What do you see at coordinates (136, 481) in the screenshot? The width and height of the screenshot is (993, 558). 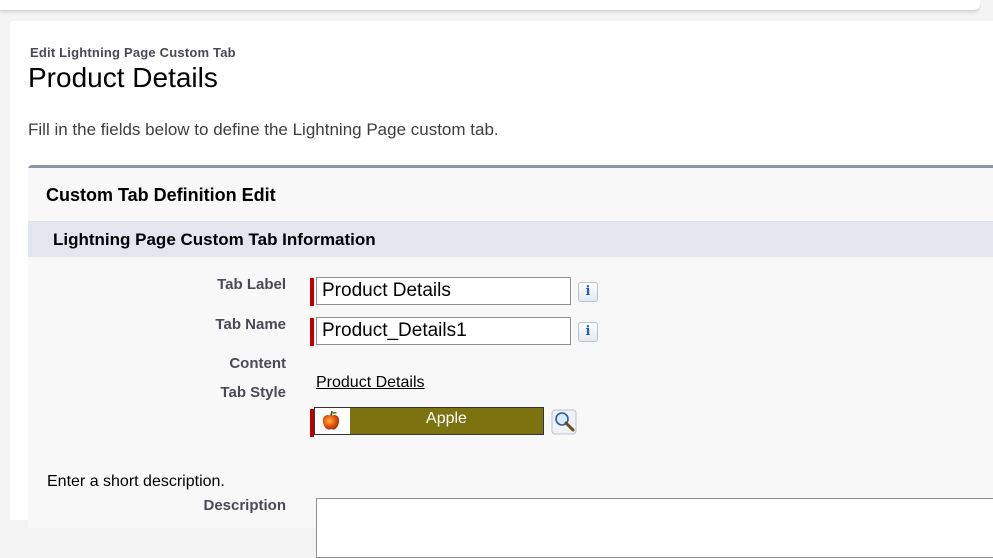 I see `description-hint: Enter a short description.` at bounding box center [136, 481].